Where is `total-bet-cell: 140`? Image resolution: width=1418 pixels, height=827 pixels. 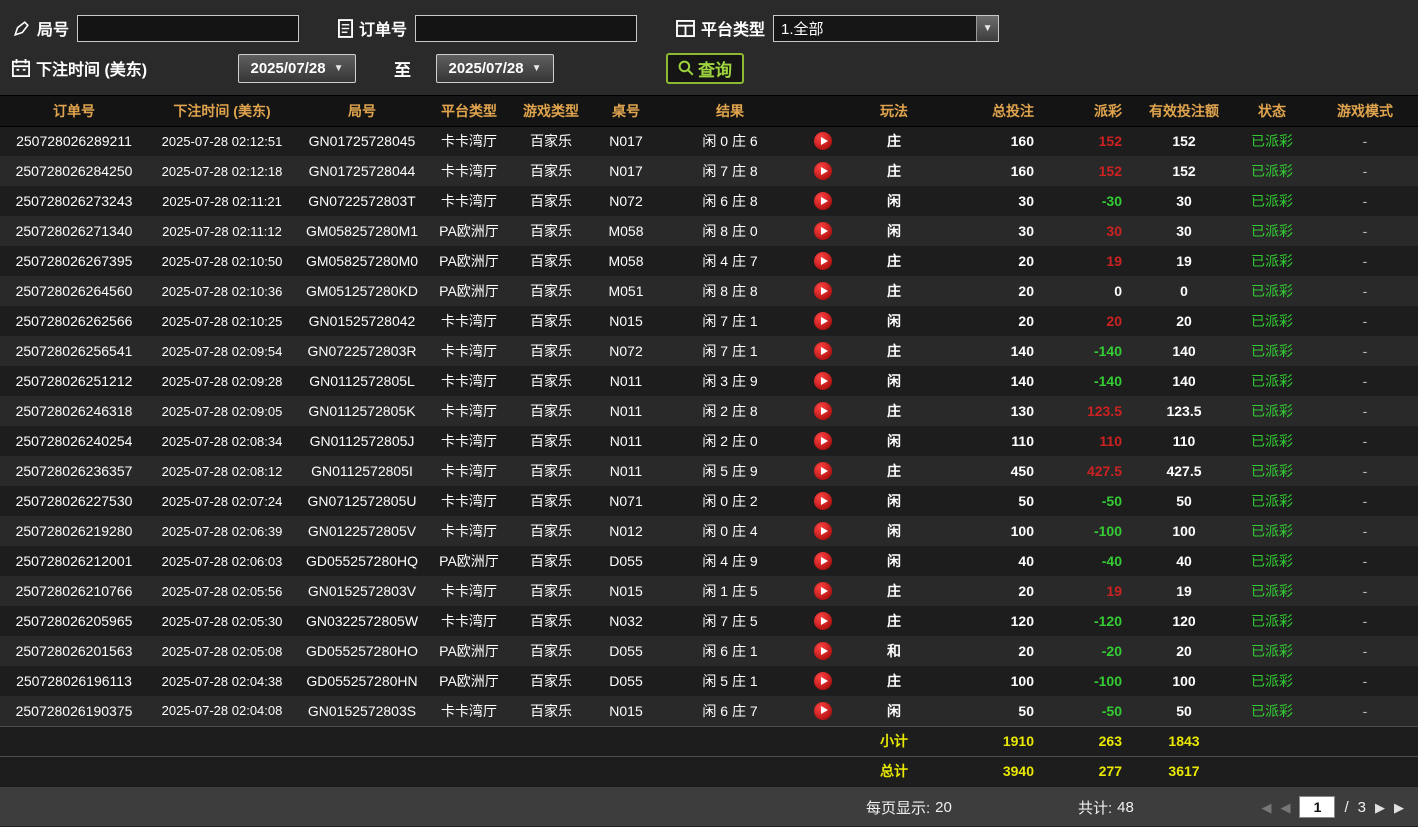
total-bet-cell: 140 is located at coordinates (1022, 381).